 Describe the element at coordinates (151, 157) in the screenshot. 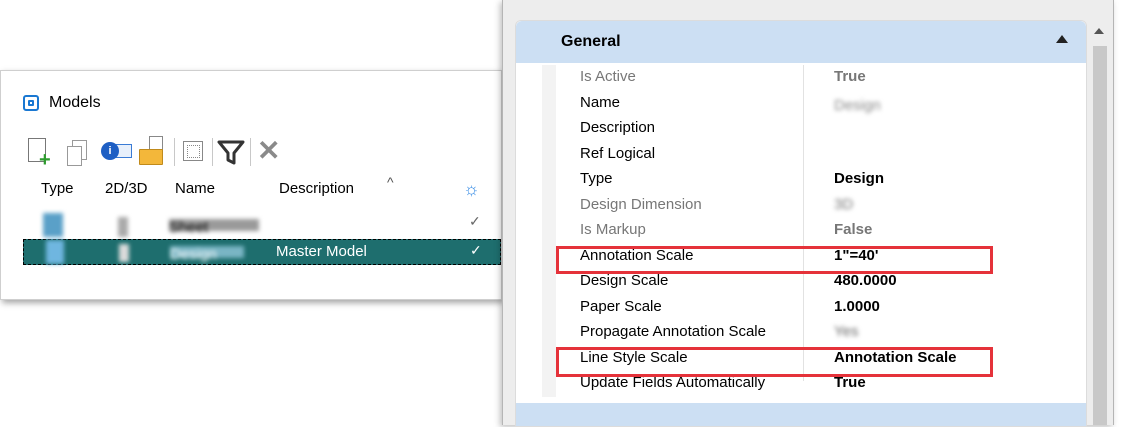

I see `folder-icon` at that location.